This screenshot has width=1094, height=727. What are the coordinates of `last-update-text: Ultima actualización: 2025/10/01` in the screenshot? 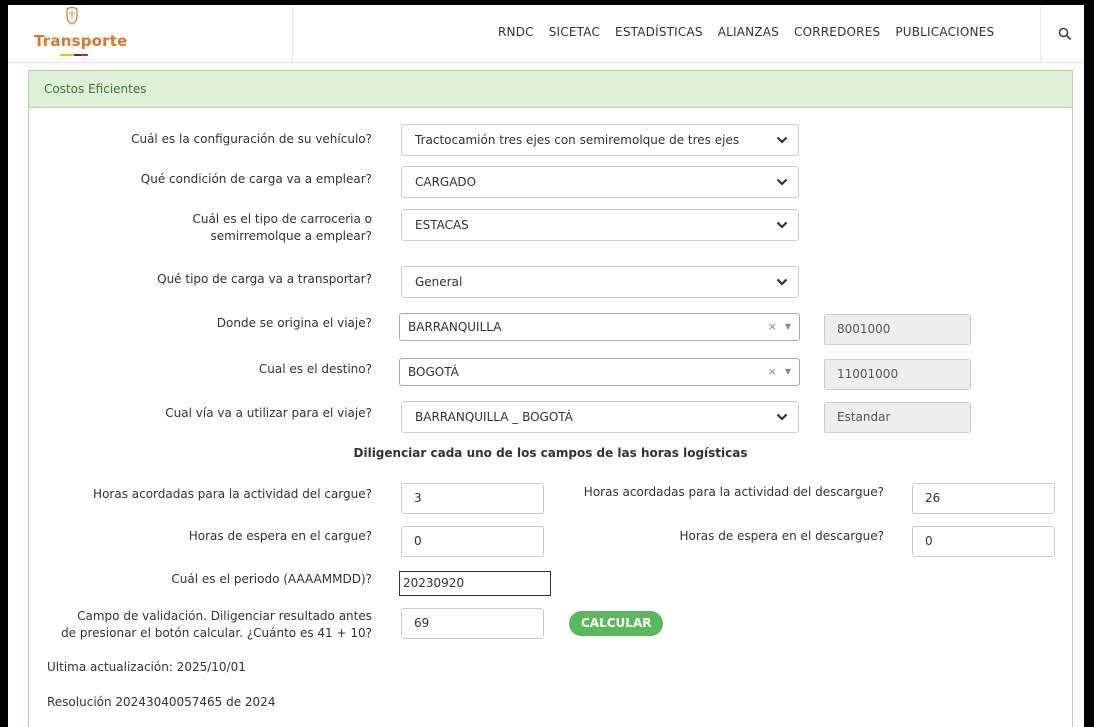 It's located at (146, 667).